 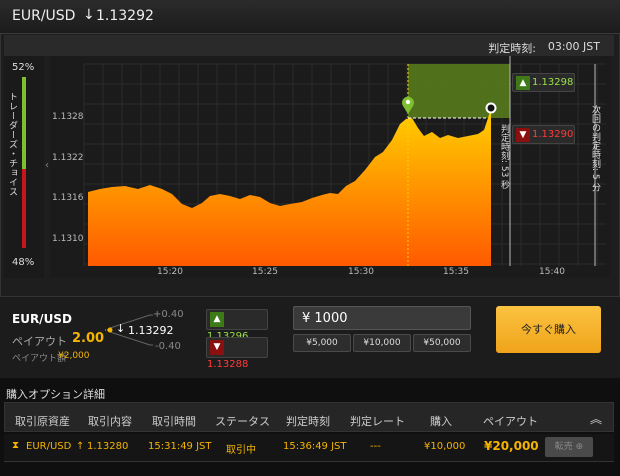 I want to click on high-button: ▲1.13296, so click(x=237, y=325).